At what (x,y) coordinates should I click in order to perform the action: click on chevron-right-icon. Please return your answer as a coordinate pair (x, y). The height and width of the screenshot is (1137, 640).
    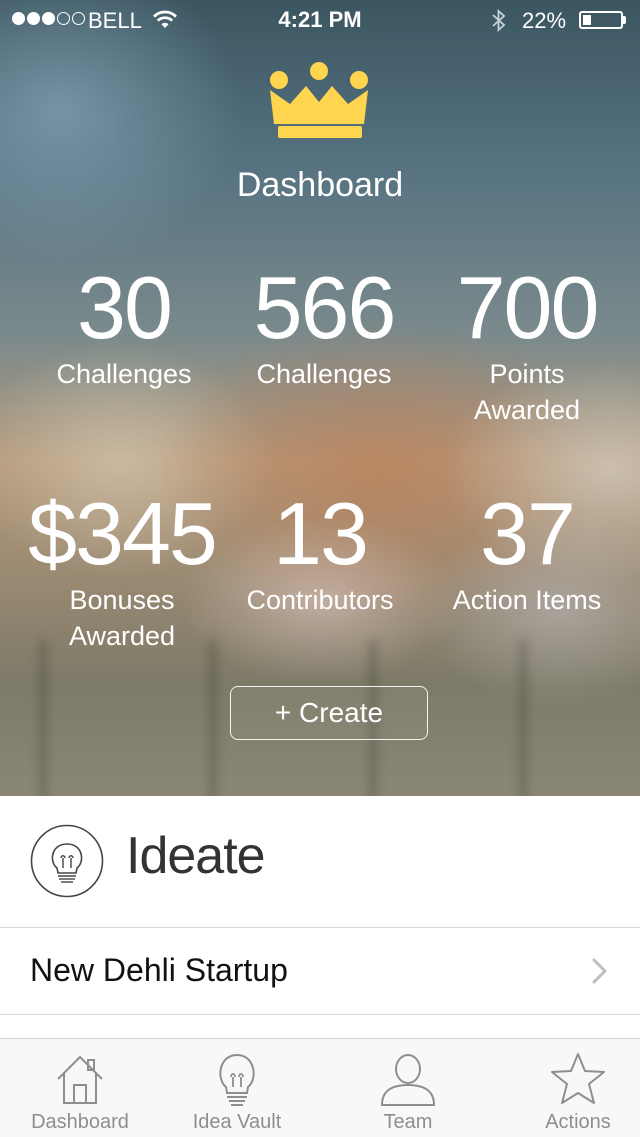
    Looking at the image, I should click on (600, 973).